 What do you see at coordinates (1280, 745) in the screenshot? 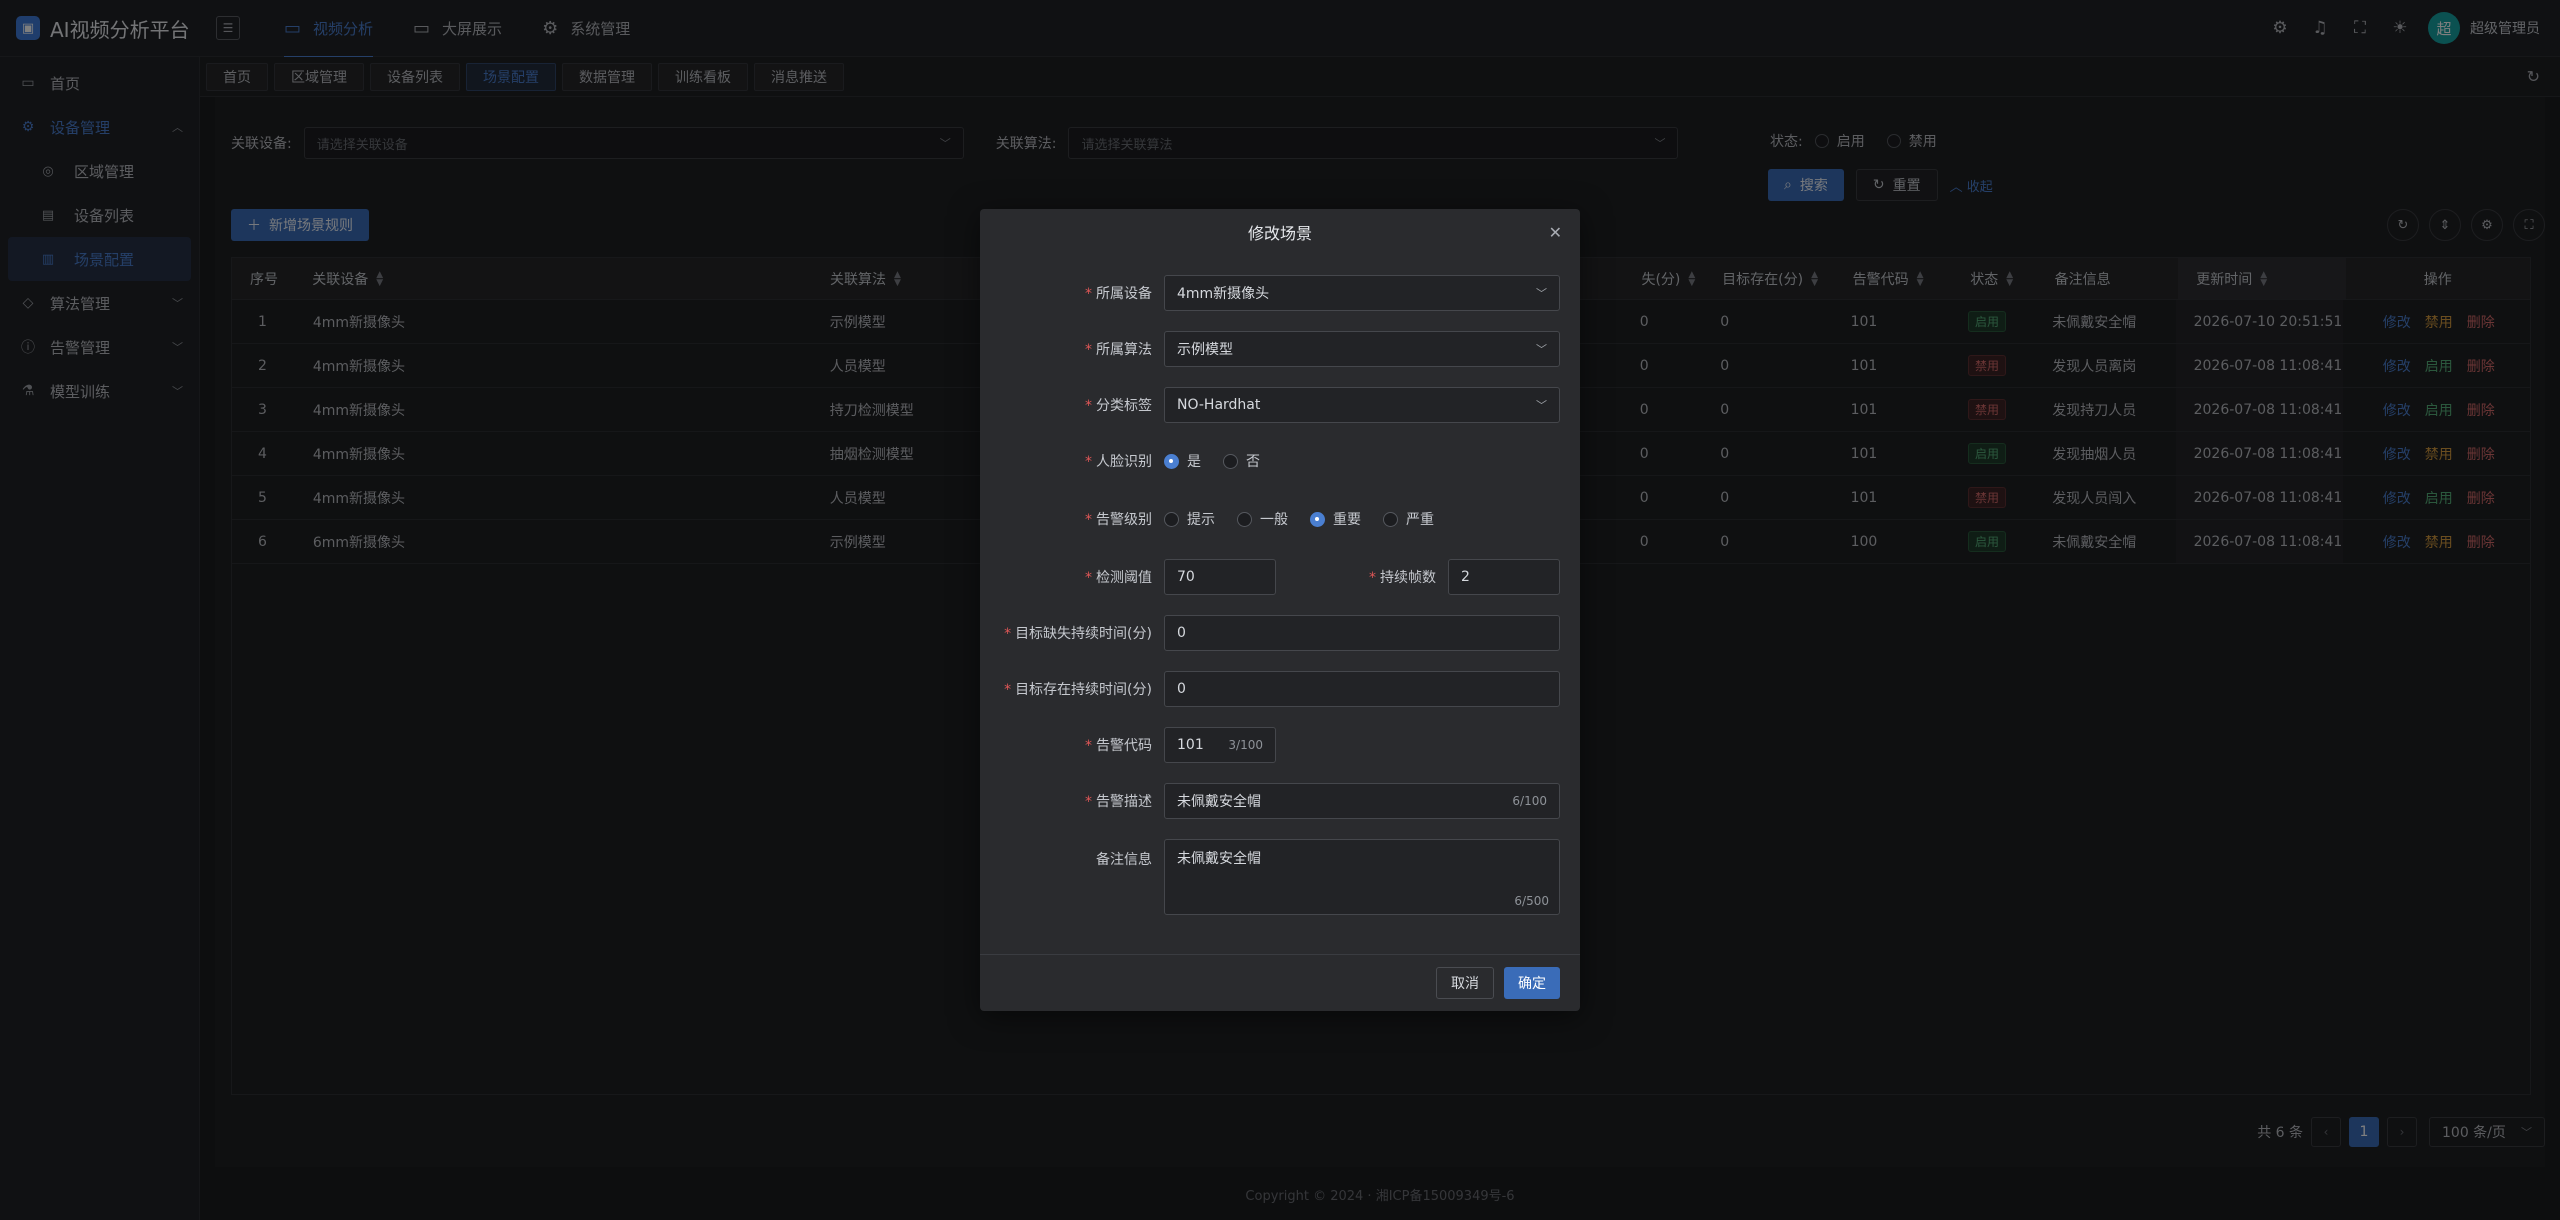
I see `form-row-alarm-code: * 告警代码 101 3/100` at bounding box center [1280, 745].